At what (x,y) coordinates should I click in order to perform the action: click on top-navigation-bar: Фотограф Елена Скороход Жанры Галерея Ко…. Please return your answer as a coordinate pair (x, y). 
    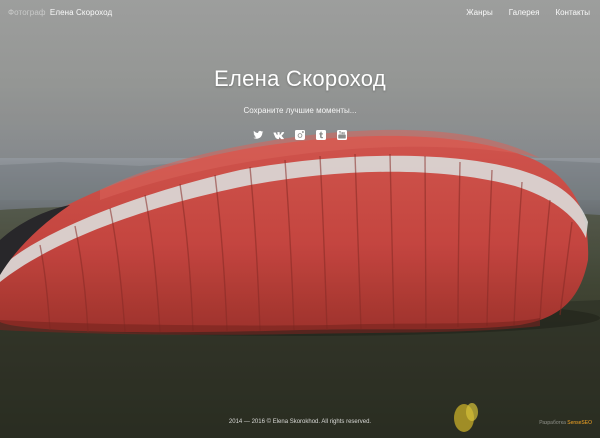
    Looking at the image, I should click on (300, 12).